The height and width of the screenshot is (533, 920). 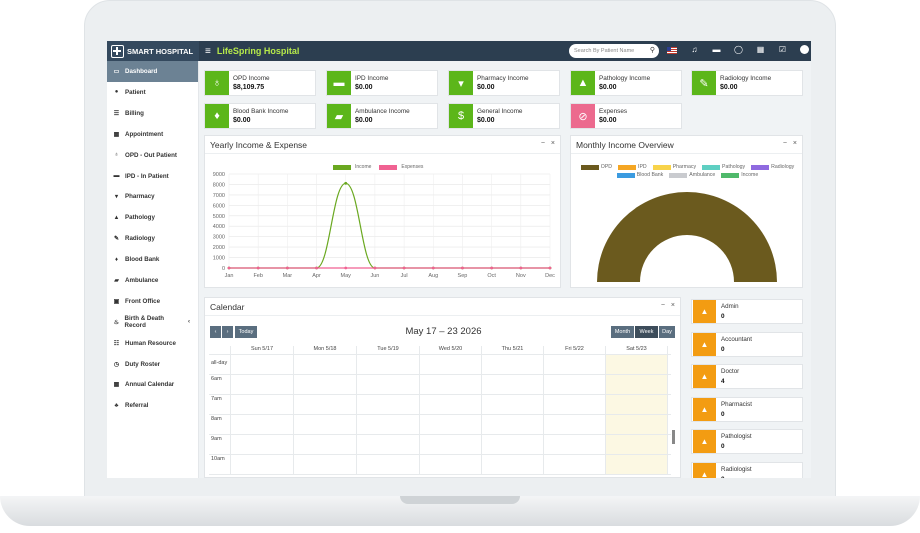 What do you see at coordinates (747, 469) in the screenshot?
I see `staff-card-radiologist: ▲ Radiologist 0` at bounding box center [747, 469].